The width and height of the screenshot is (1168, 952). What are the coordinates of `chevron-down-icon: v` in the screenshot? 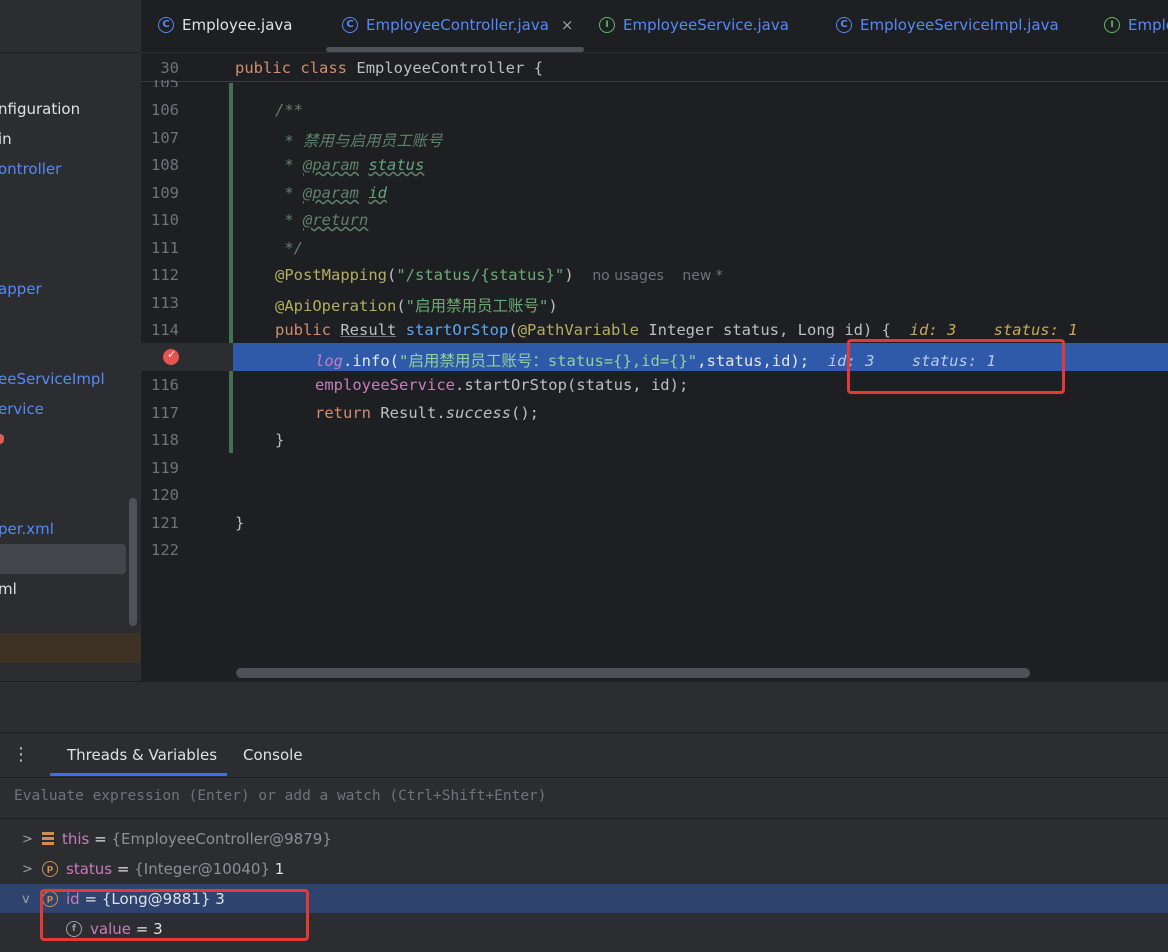 It's located at (32, 899).